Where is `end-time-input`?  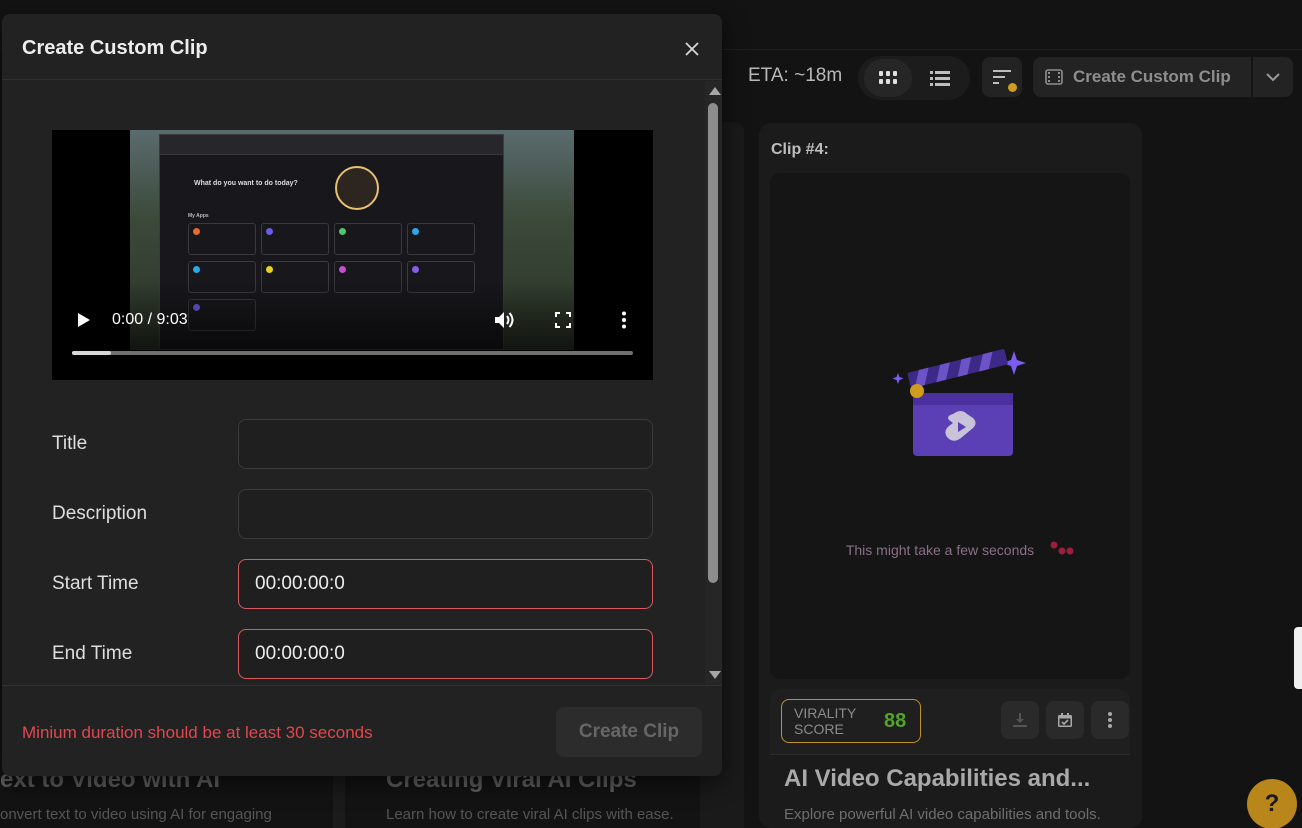
end-time-input is located at coordinates (445, 654).